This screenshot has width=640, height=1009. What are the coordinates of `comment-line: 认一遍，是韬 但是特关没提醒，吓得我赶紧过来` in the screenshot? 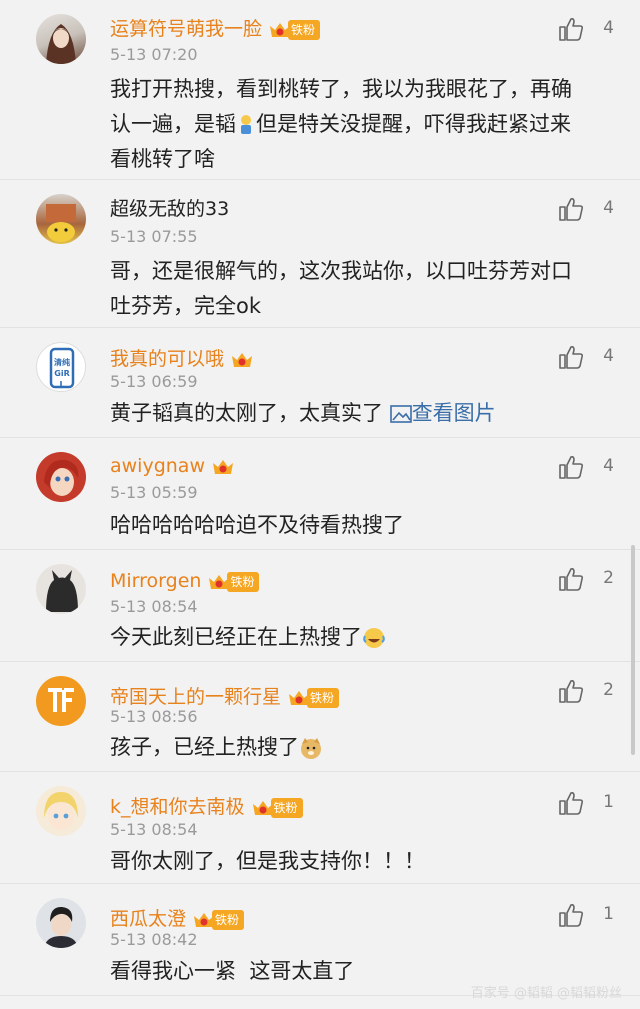 It's located at (341, 124).